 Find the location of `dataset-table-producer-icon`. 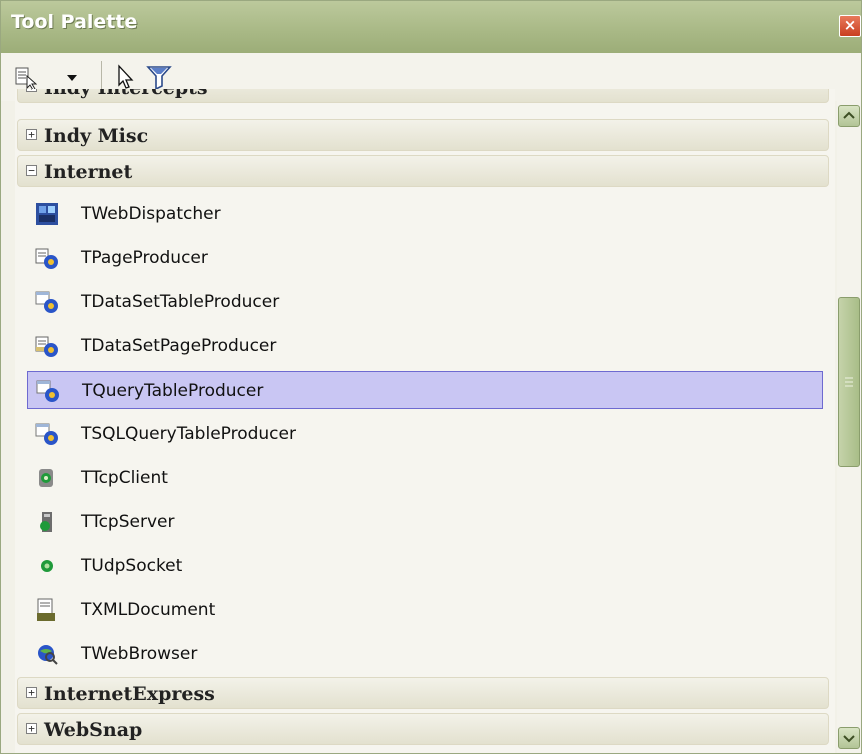

dataset-table-producer-icon is located at coordinates (47, 302).